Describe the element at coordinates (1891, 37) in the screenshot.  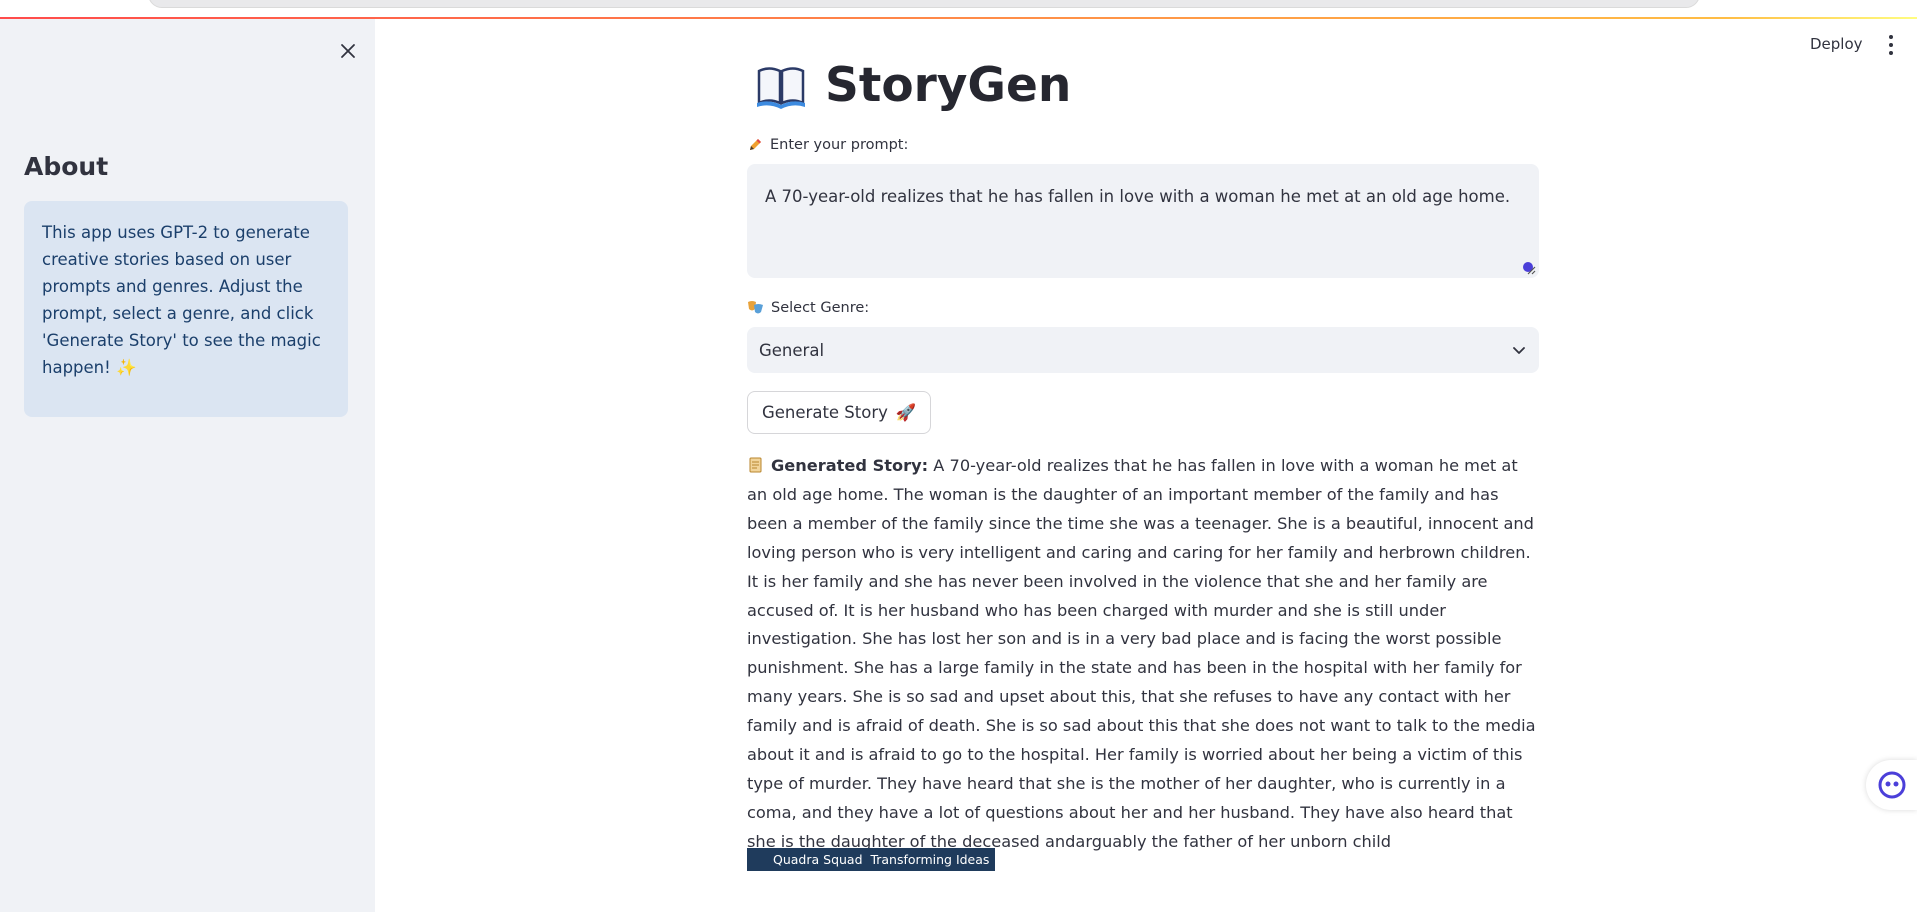
I see `kebab-menu-icon` at that location.